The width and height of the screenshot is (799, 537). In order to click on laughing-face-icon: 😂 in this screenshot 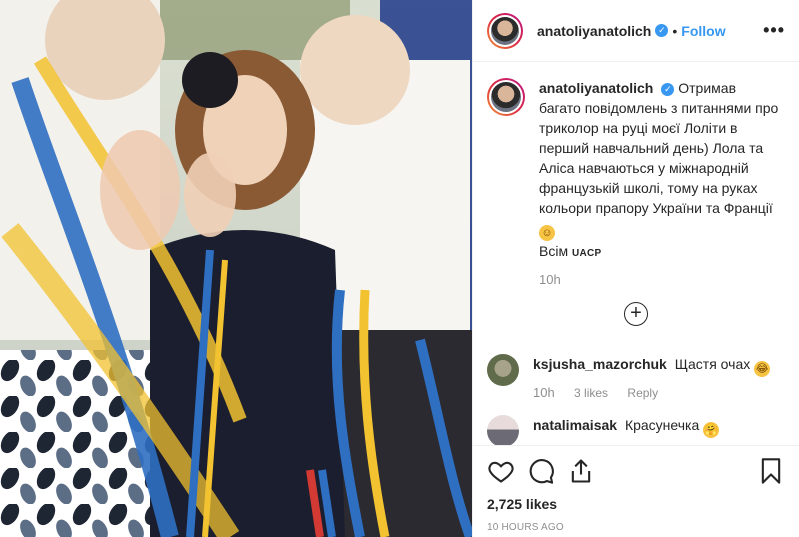, I will do `click(762, 369)`.